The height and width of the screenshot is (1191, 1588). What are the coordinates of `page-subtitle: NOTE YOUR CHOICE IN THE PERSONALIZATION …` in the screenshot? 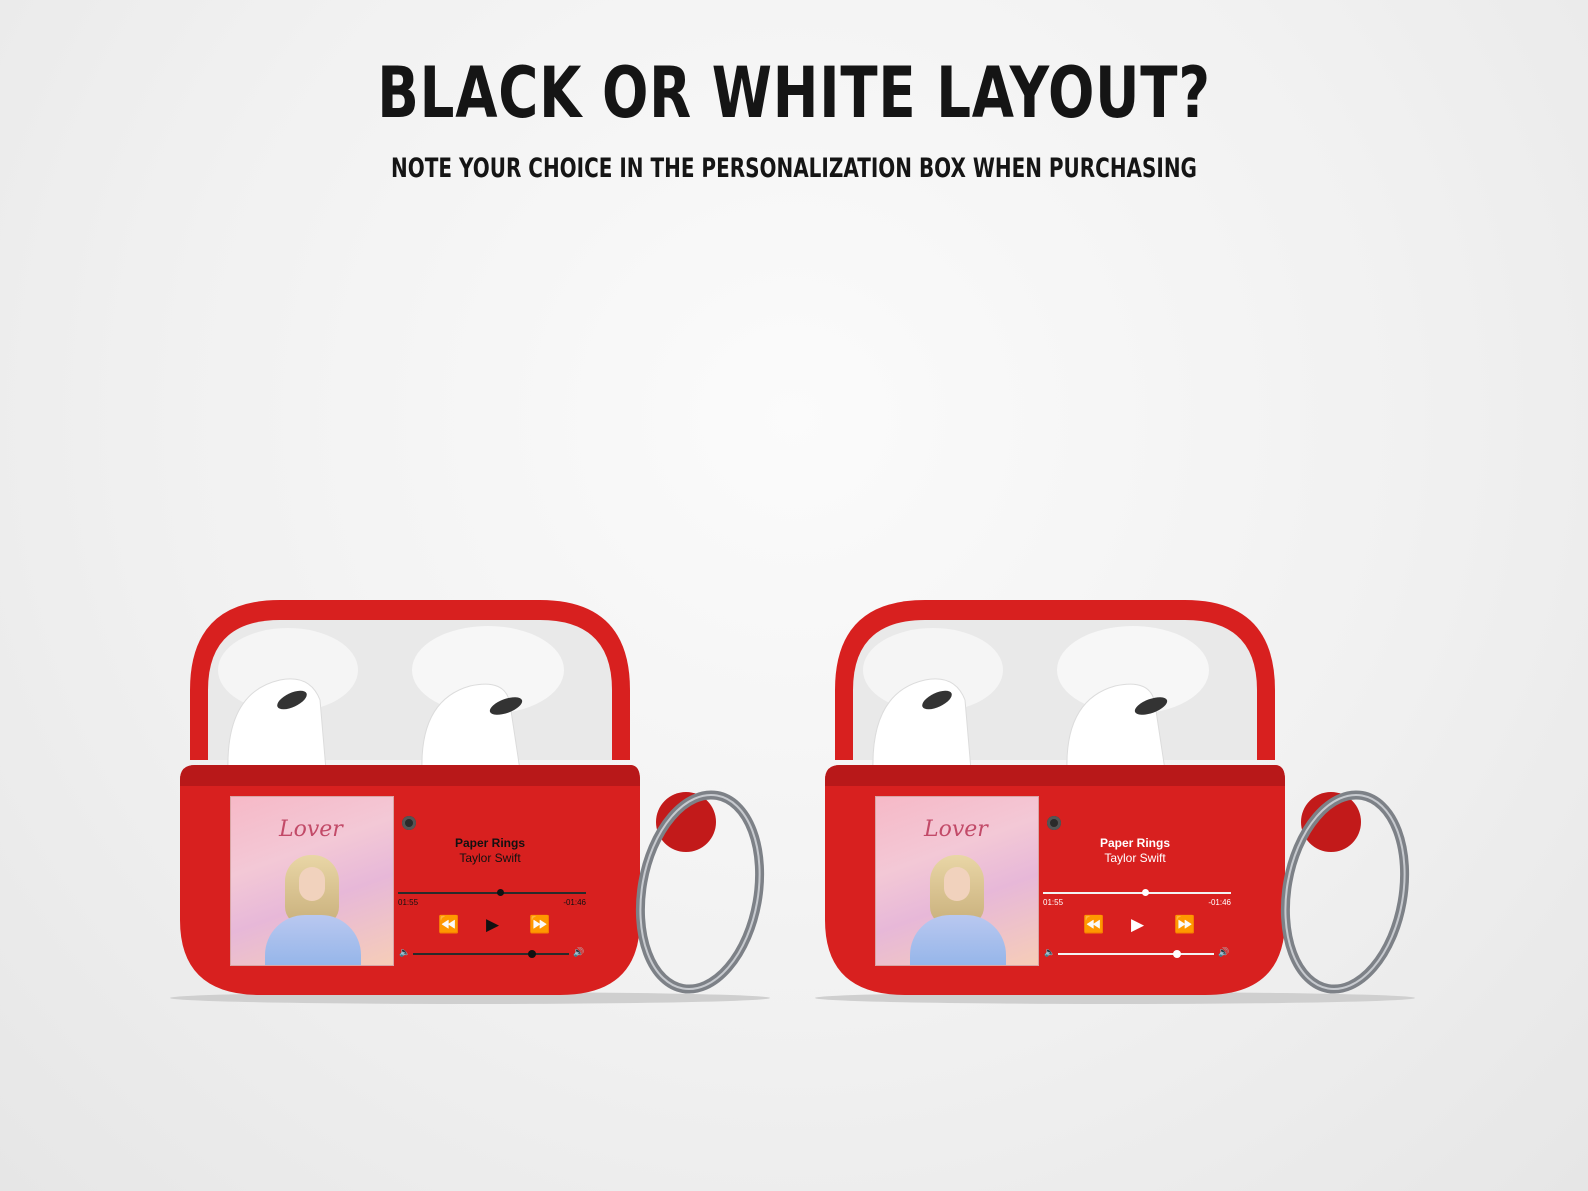 It's located at (794, 168).